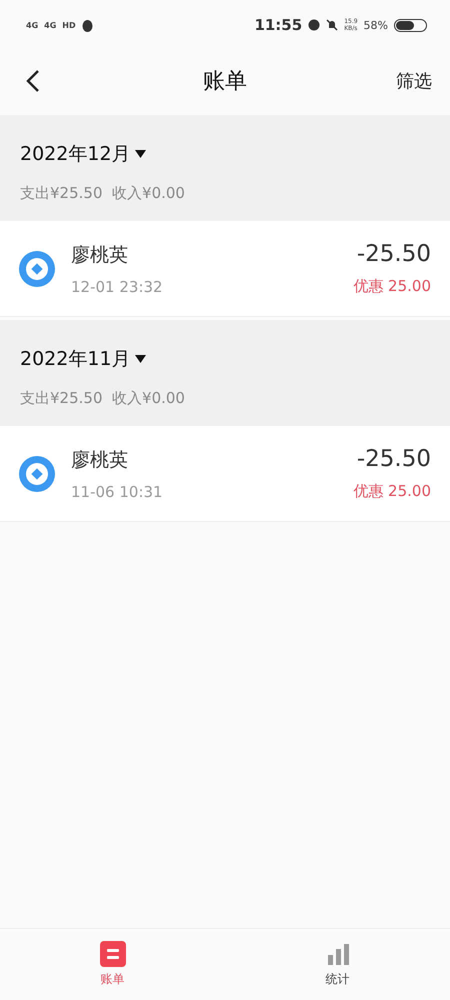 Image resolution: width=450 pixels, height=1000 pixels. What do you see at coordinates (225, 359) in the screenshot?
I see `month-selector: 2022年11月` at bounding box center [225, 359].